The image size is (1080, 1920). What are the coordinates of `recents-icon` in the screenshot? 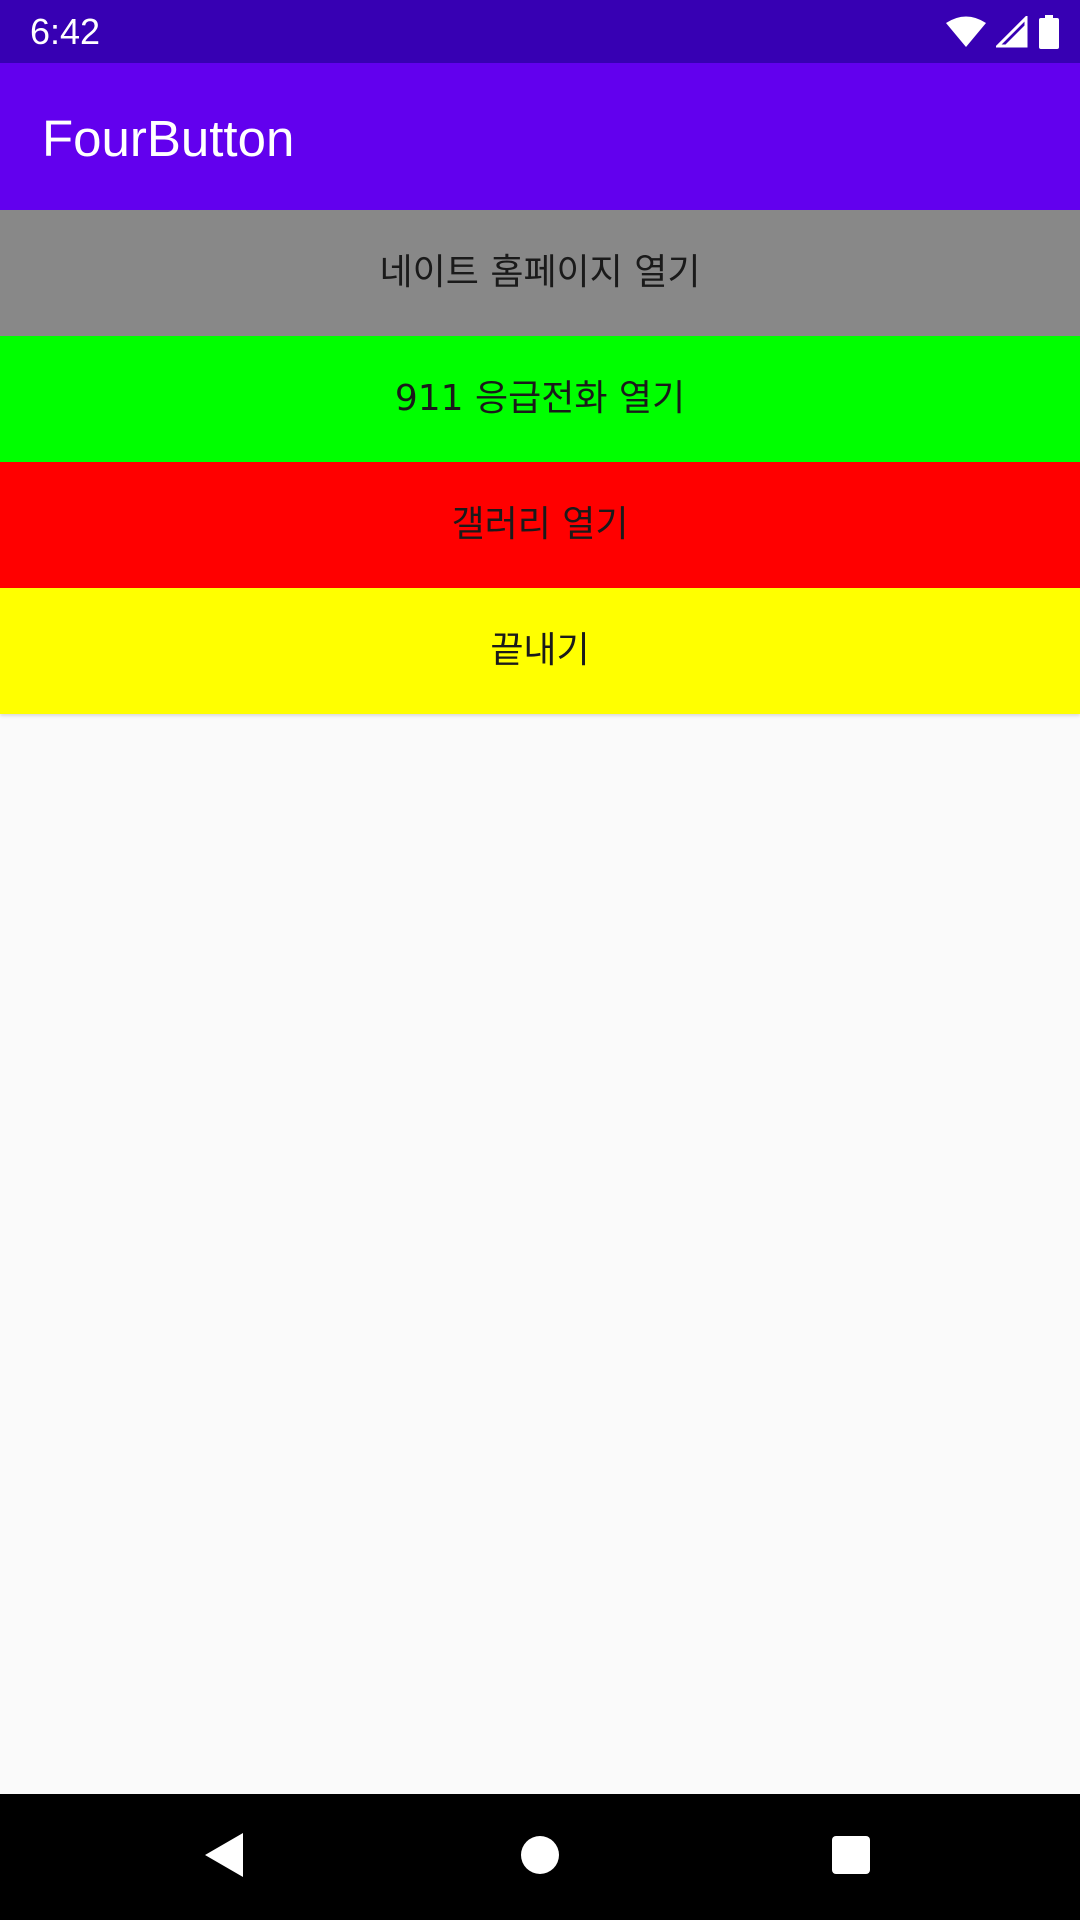 It's located at (851, 1857).